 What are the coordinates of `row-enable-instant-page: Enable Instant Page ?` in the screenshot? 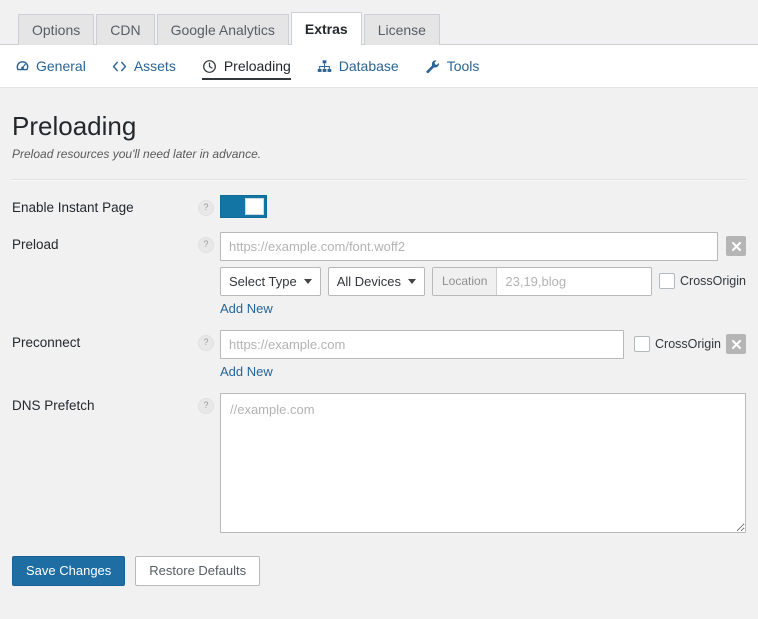 It's located at (379, 199).